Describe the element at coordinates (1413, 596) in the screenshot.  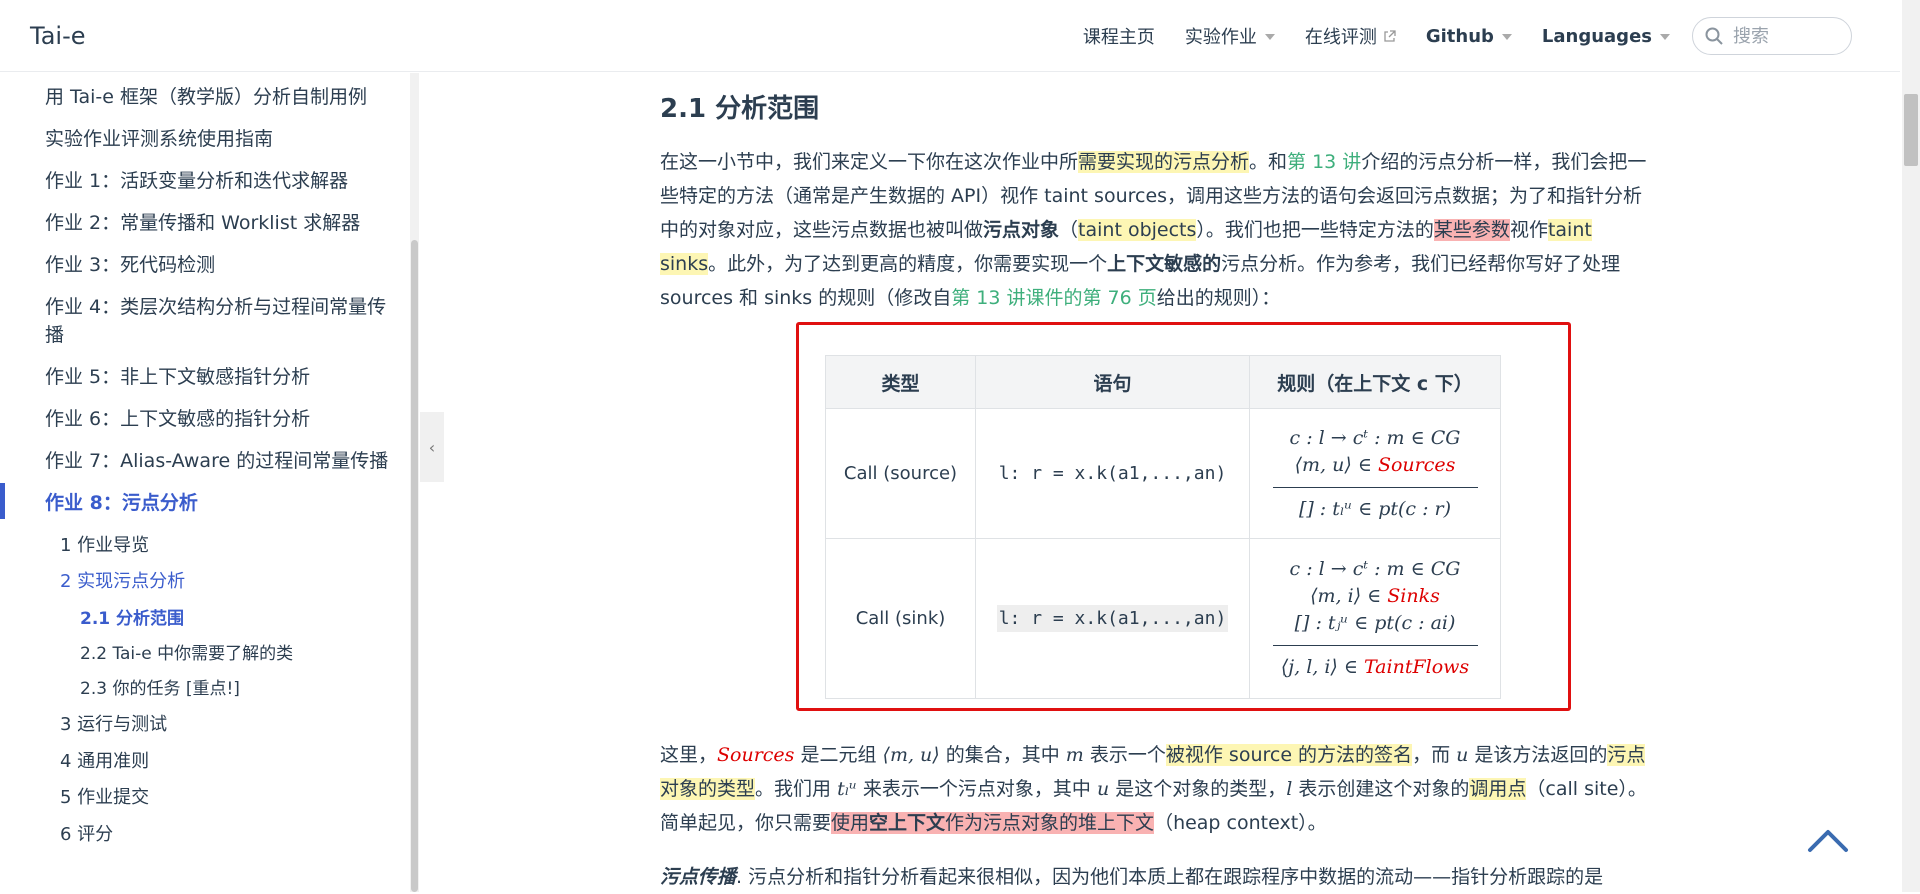
I see `rule-set-name: Sinks` at that location.